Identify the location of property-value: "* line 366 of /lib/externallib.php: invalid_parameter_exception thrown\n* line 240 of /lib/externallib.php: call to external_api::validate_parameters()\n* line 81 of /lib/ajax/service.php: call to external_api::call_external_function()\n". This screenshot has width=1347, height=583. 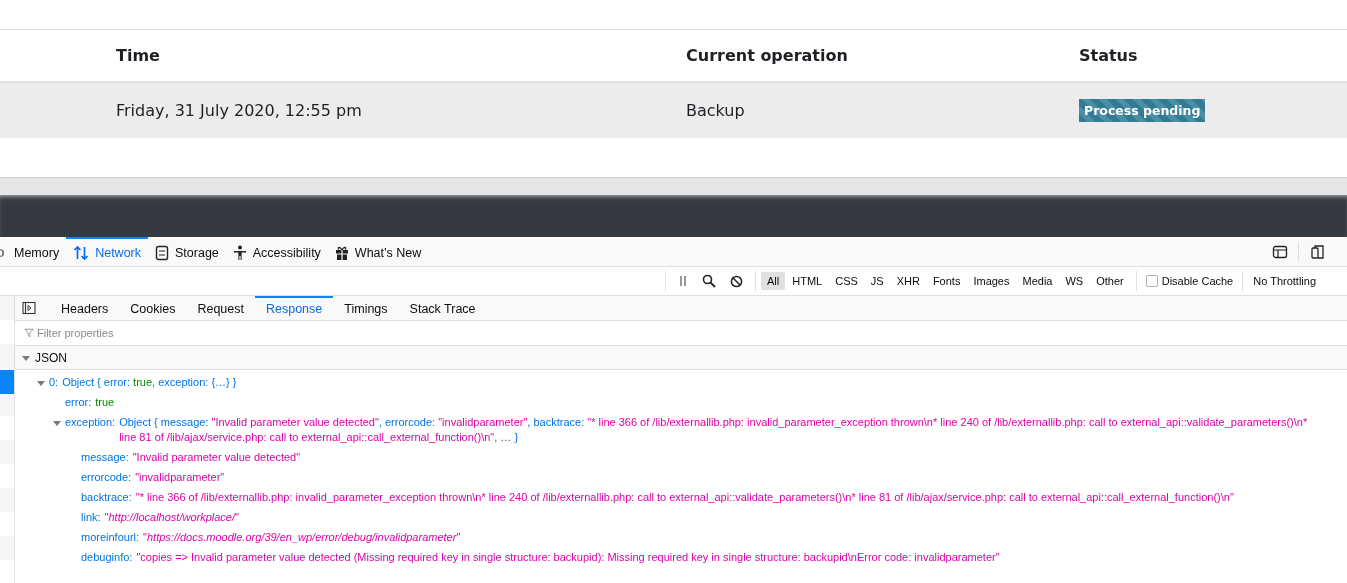
(684, 497).